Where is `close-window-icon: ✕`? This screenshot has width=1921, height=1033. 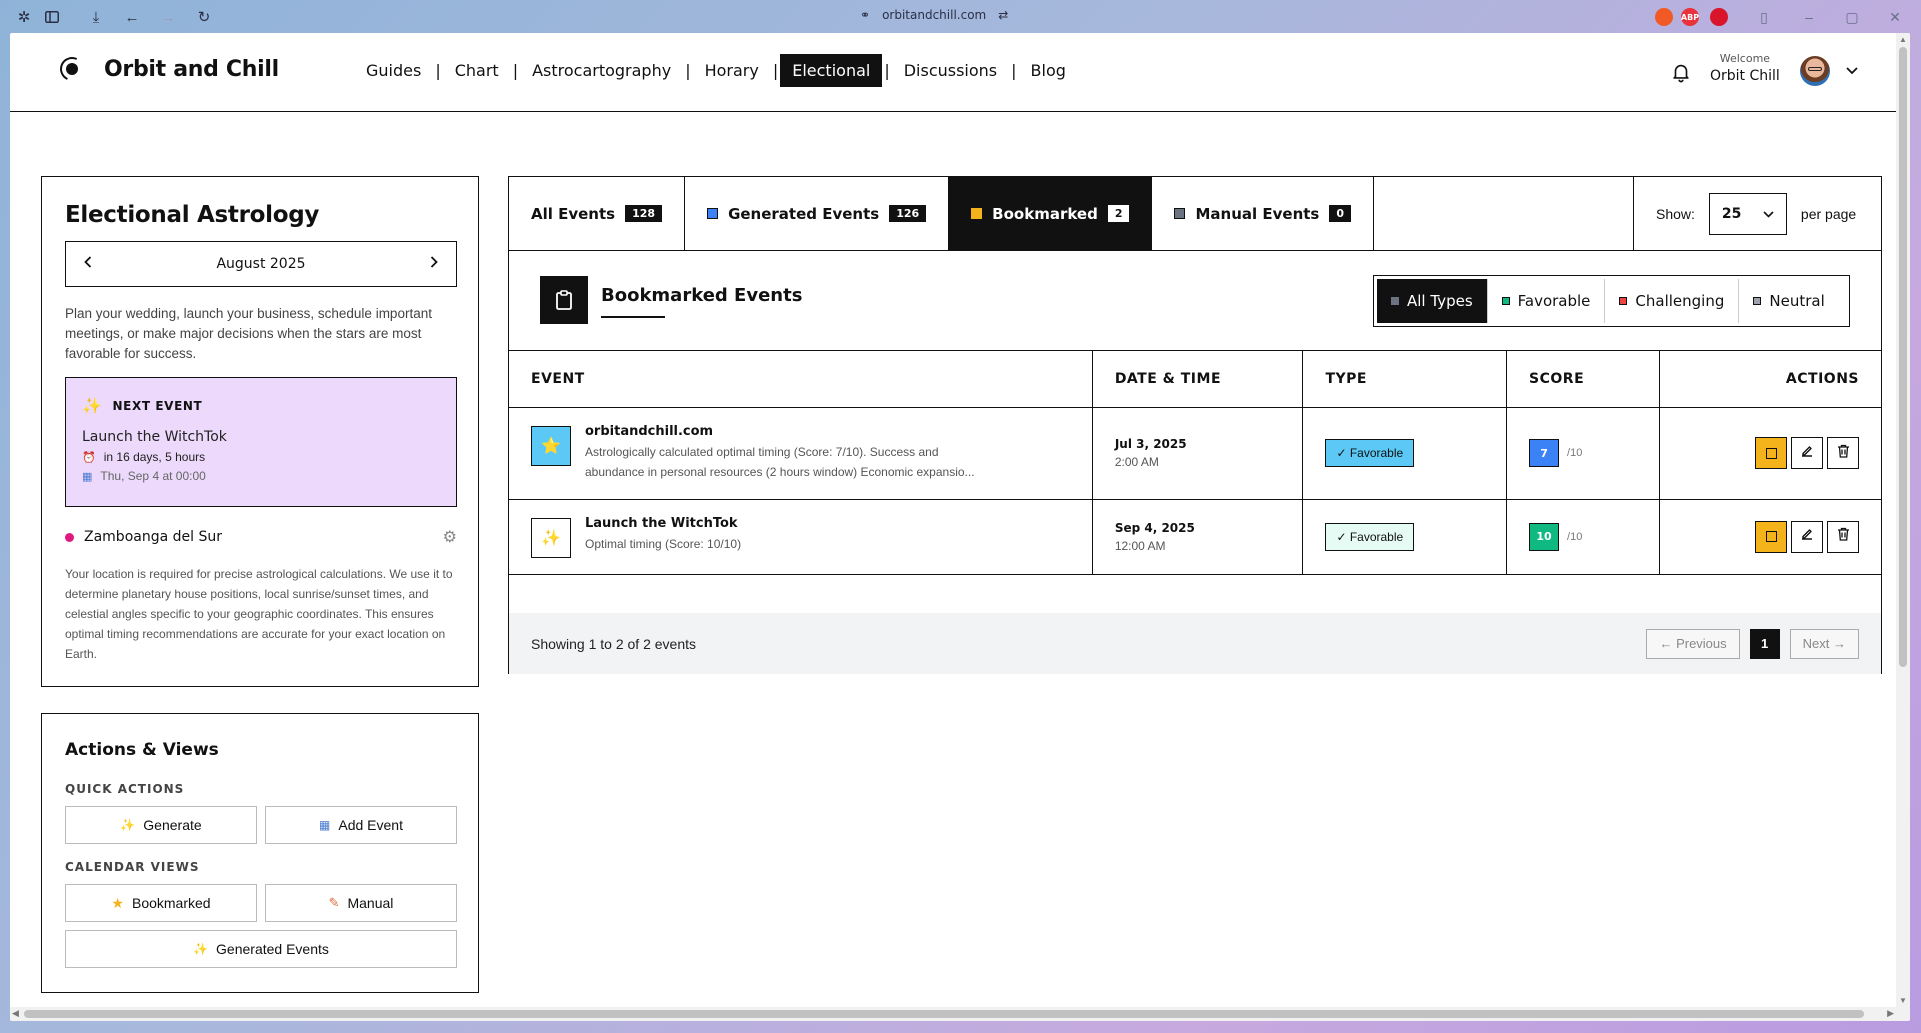
close-window-icon: ✕ is located at coordinates (1895, 17).